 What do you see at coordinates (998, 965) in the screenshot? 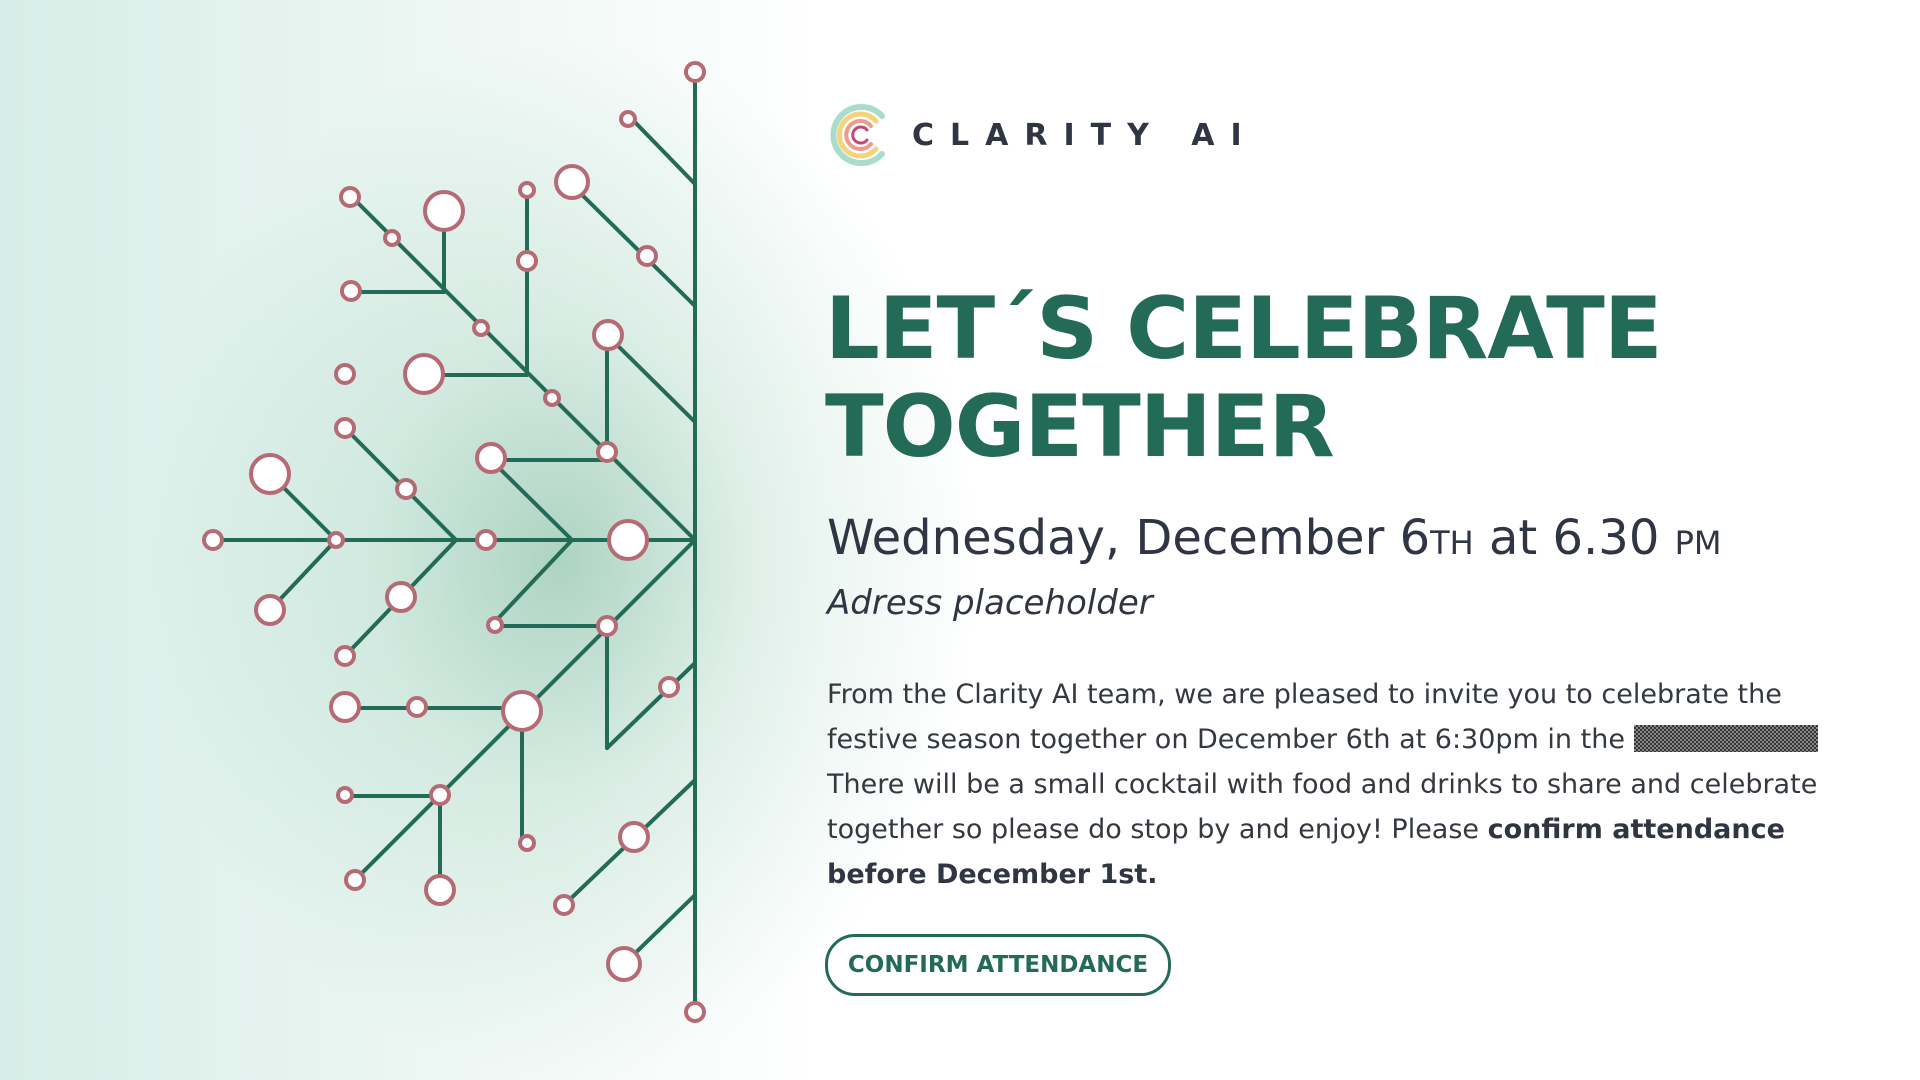
I see `confirm-attendance-button: CONFIRM ATTENDANCE` at bounding box center [998, 965].